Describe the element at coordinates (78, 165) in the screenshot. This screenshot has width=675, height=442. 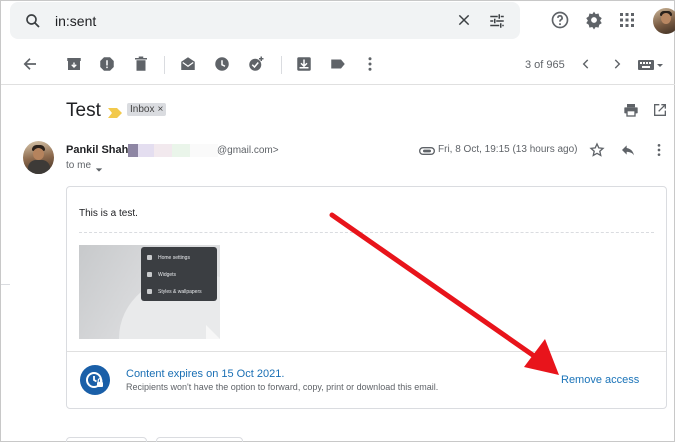
I see `recipient-text: to me` at that location.